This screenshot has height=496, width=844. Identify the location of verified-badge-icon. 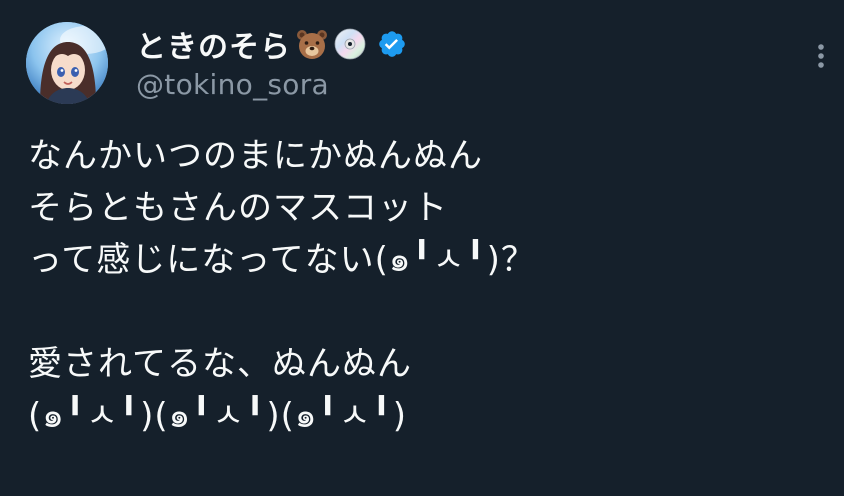
(392, 44).